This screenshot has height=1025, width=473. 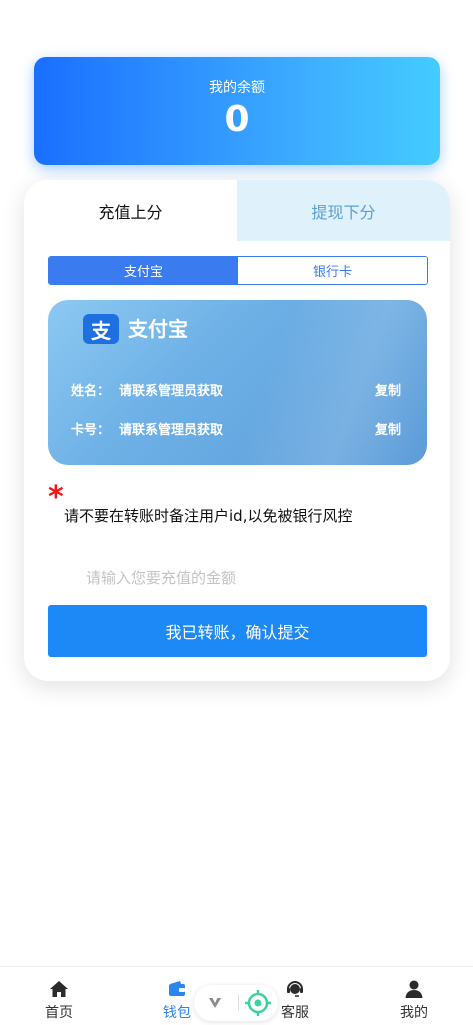 I want to click on notice-text: 请不要在转账时备注用户id,以免被银行风控, so click(x=208, y=516).